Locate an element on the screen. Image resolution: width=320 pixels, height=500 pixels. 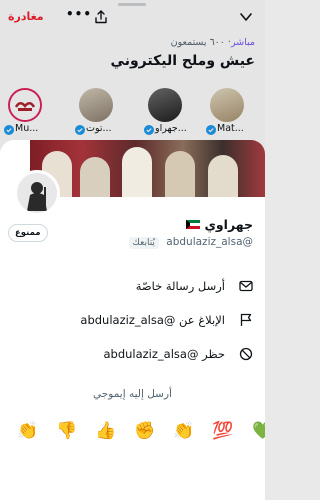
thumbs-down-emoji-icon: 👎 is located at coordinates (66, 431).